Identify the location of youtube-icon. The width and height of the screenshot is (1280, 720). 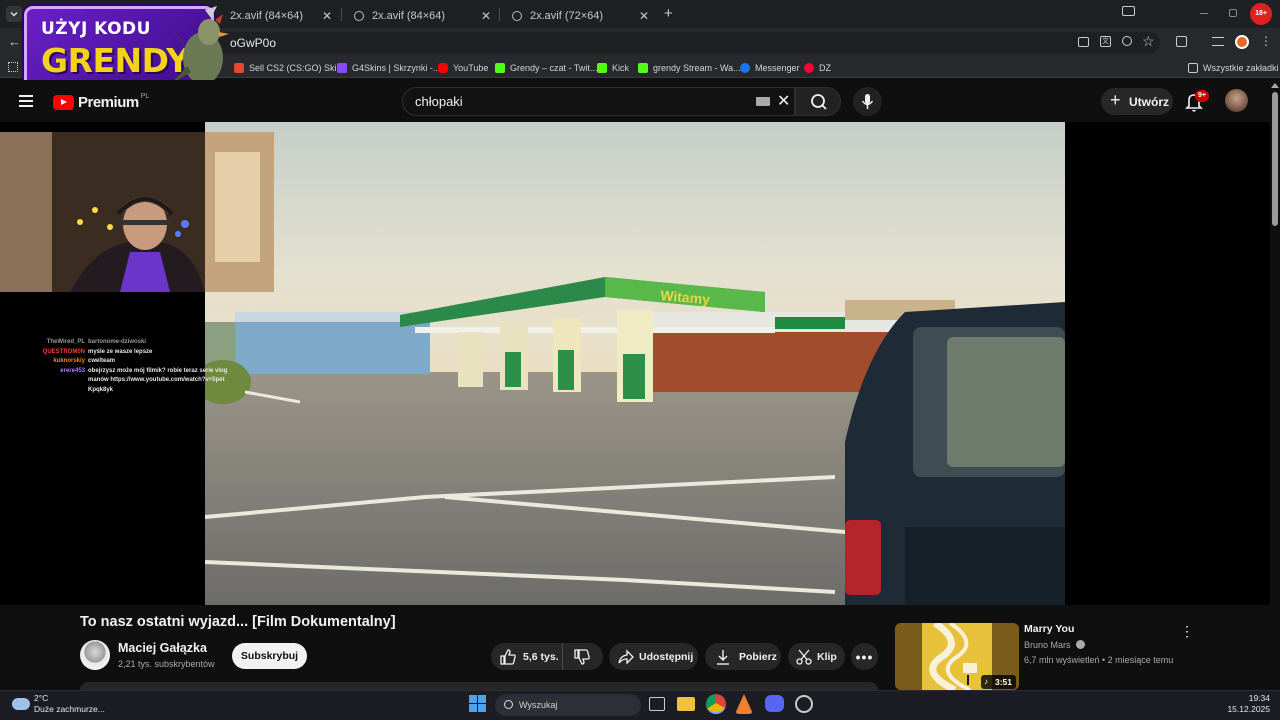
(443, 67).